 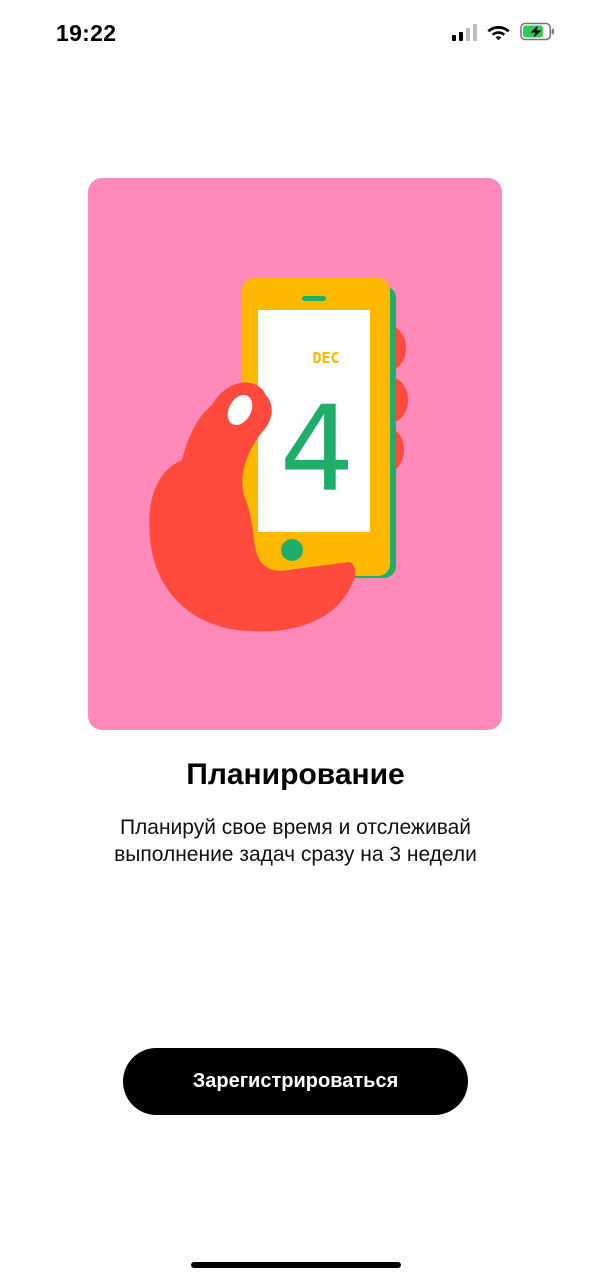 I want to click on battery-charging-icon, so click(x=537, y=31).